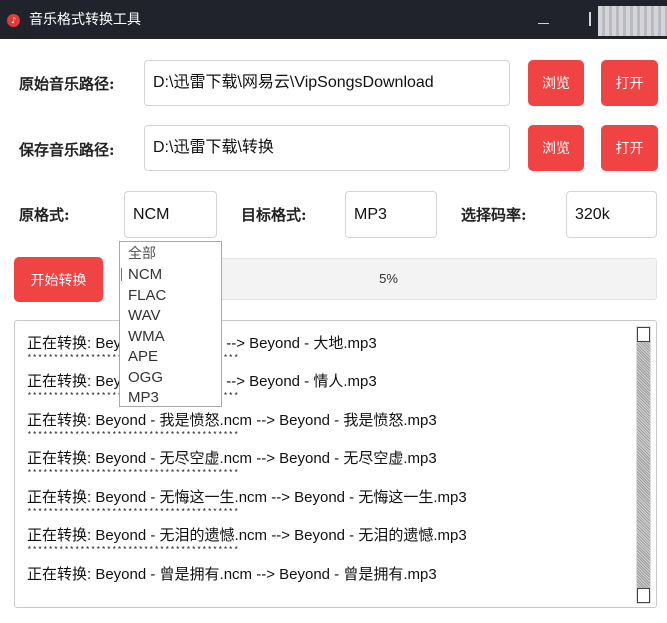 The height and width of the screenshot is (623, 667). I want to click on log-scrollbar, so click(643, 465).